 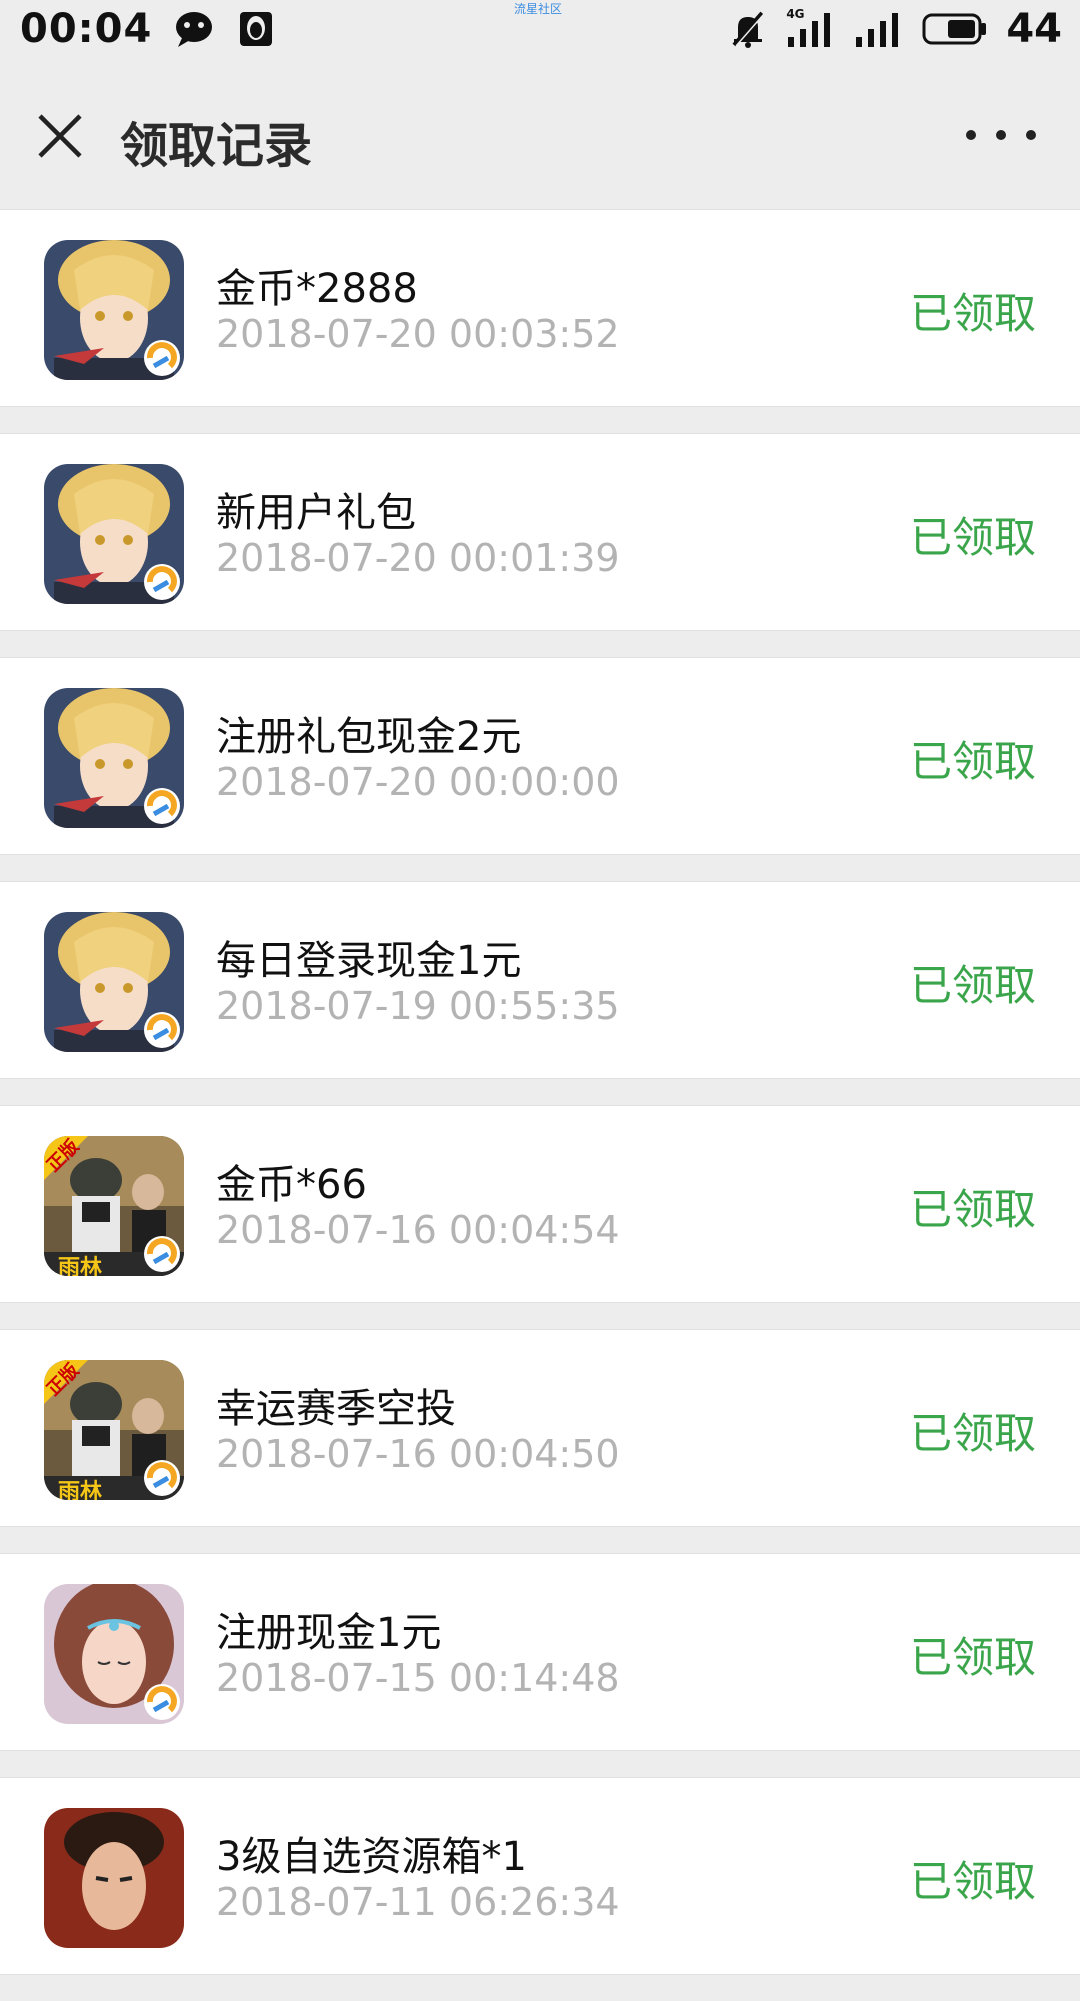 I want to click on close-button, so click(x=60, y=136).